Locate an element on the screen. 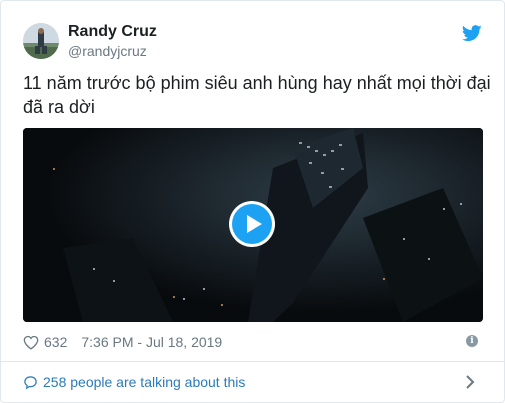  avatar is located at coordinates (41, 41).